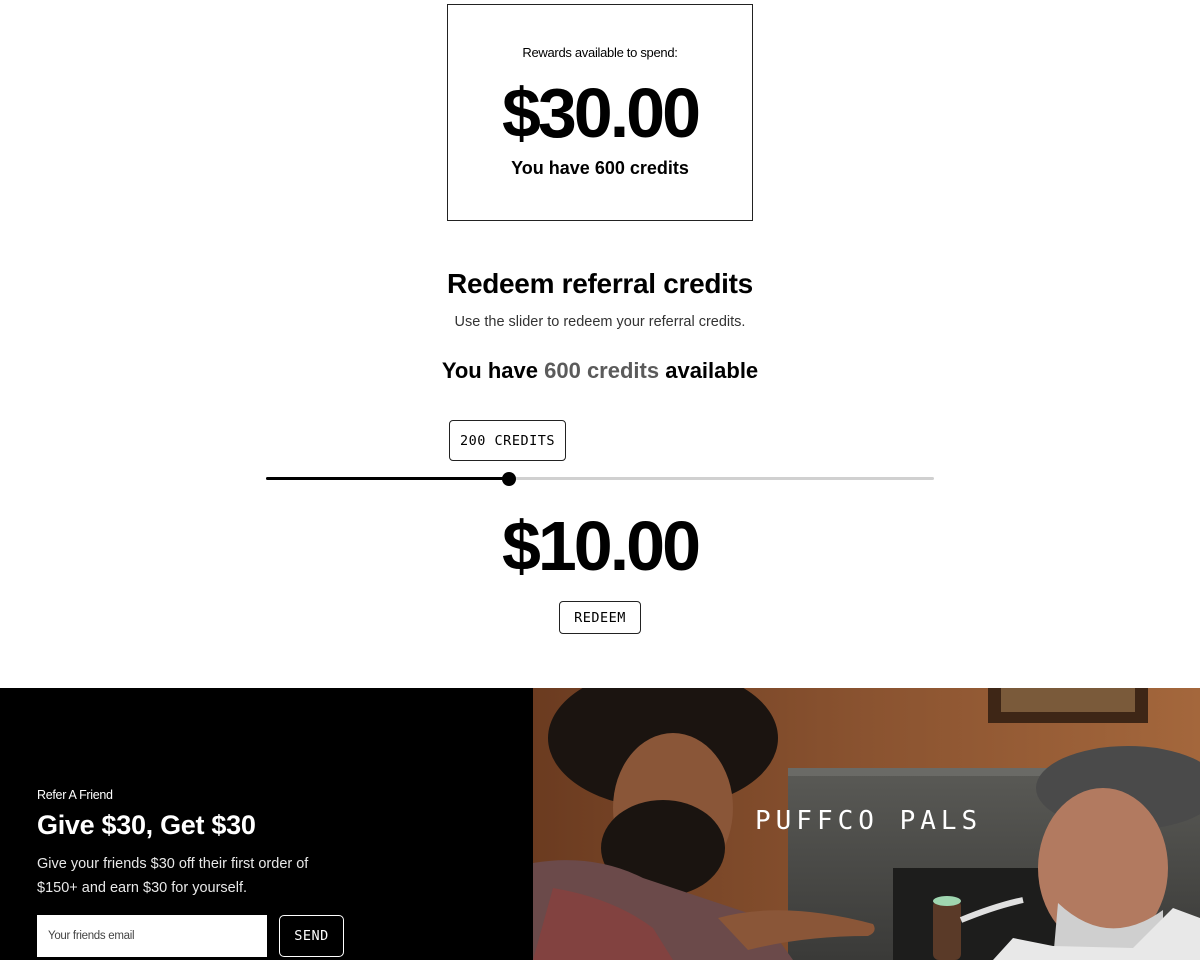 This screenshot has height=960, width=1200. I want to click on rewards-credits-text: You have 600 credits, so click(600, 168).